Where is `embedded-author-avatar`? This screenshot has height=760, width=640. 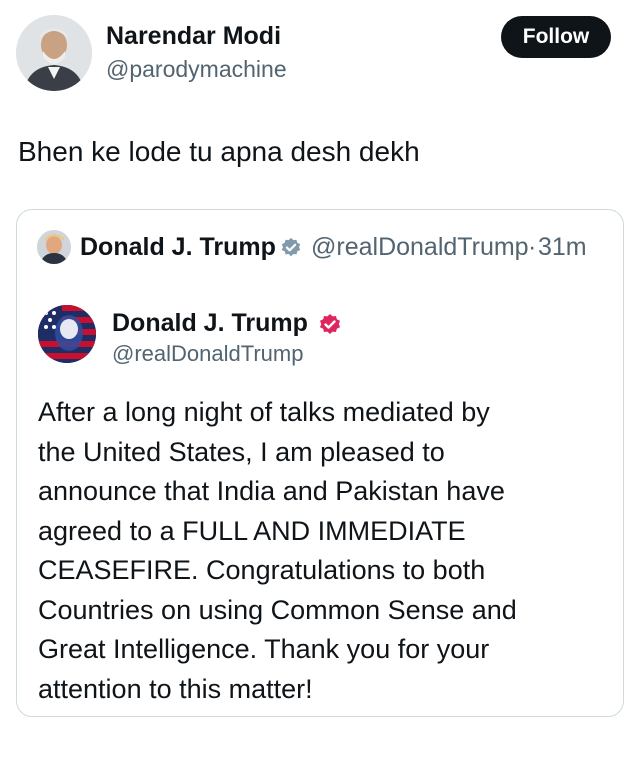 embedded-author-avatar is located at coordinates (67, 334).